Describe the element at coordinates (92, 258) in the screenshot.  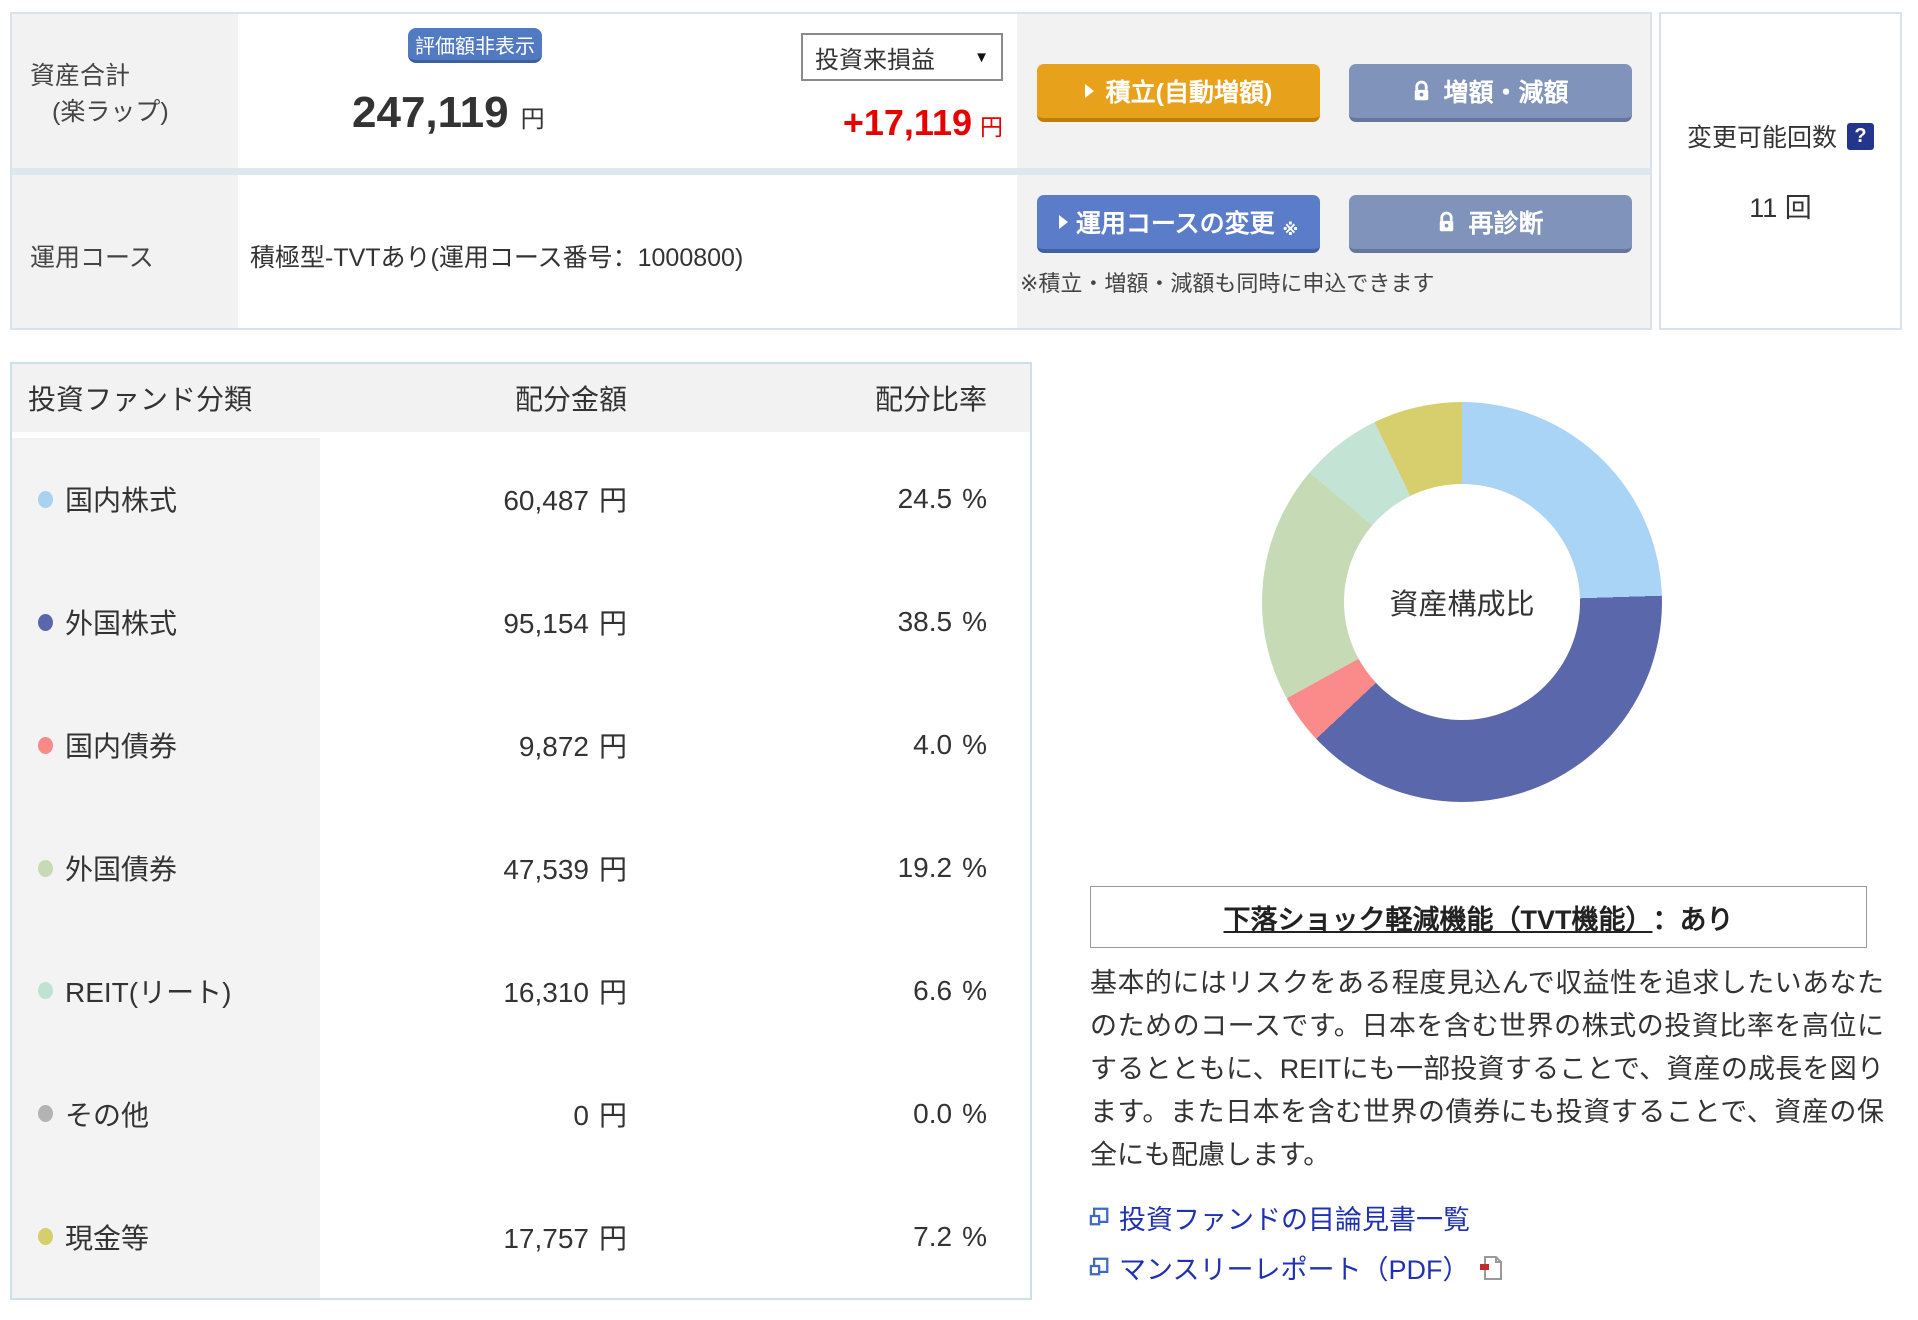
I see `course-label: 運用コース` at that location.